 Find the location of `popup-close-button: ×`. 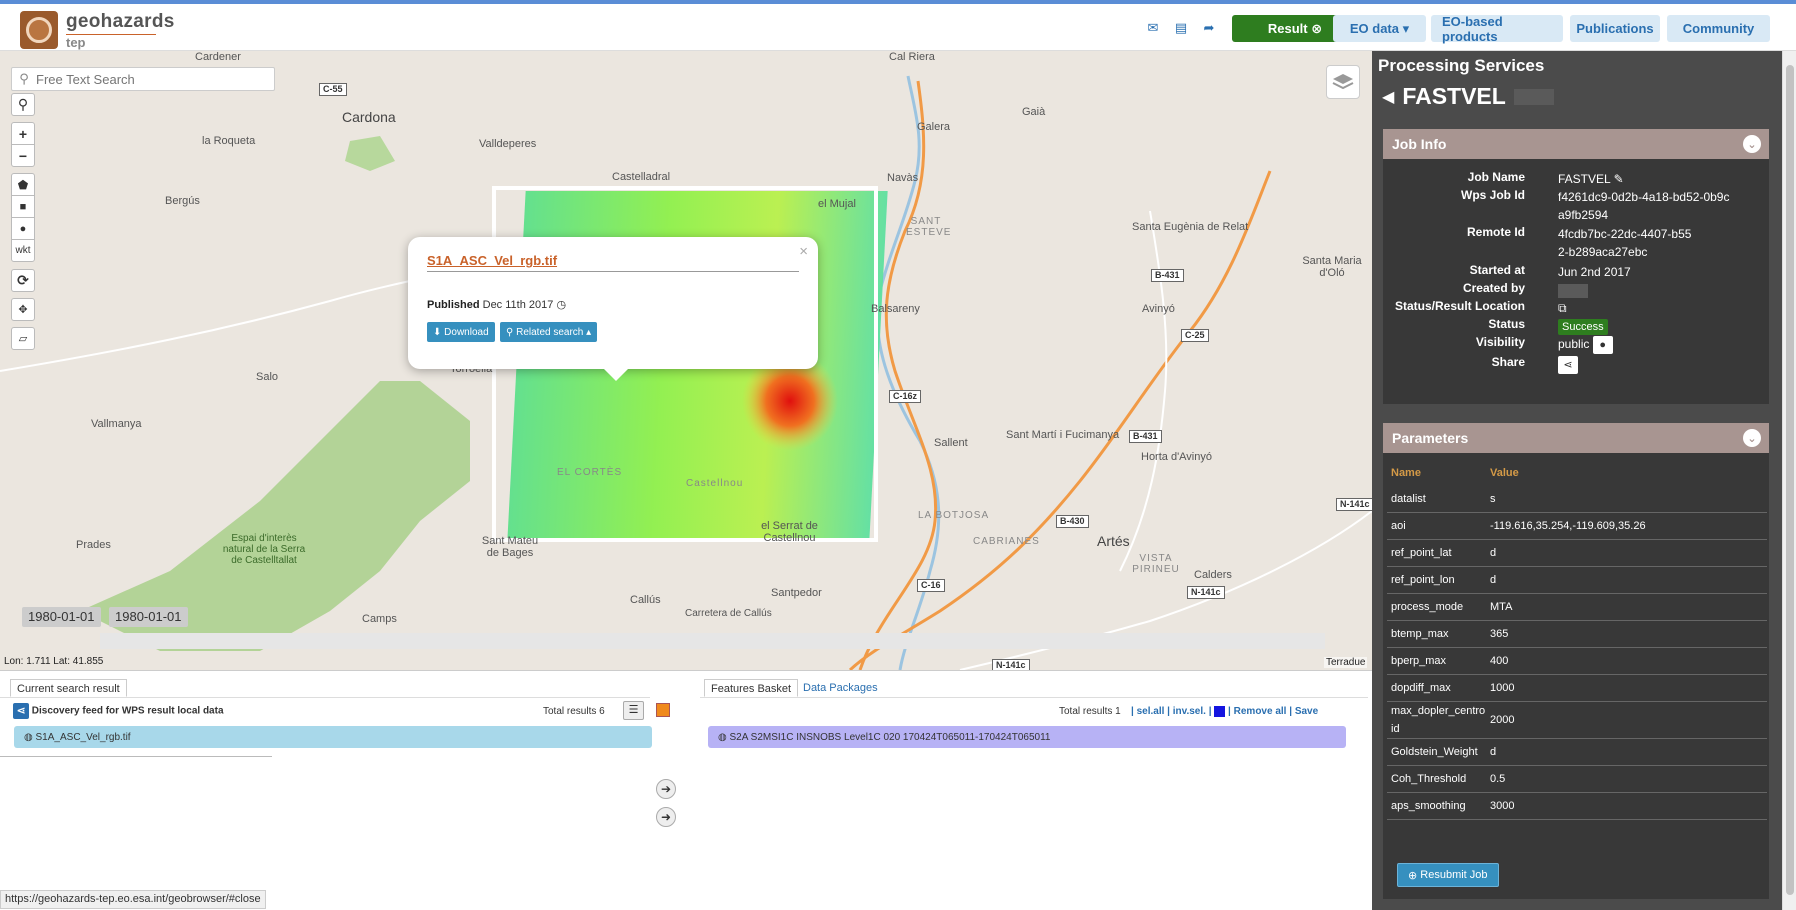

popup-close-button: × is located at coordinates (803, 251).